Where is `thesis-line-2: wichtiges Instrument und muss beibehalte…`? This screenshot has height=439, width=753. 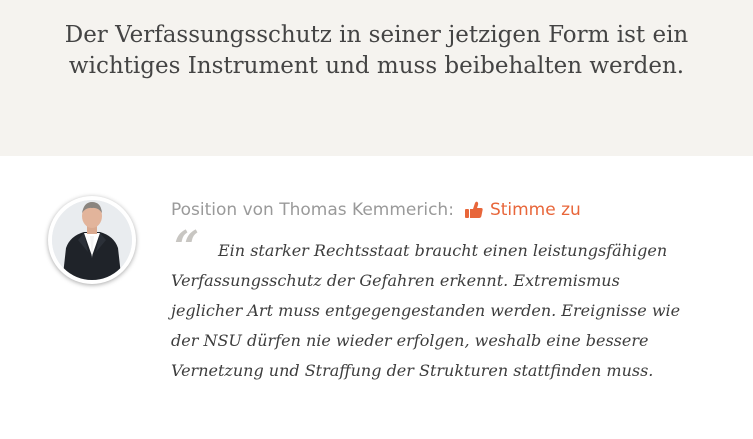 thesis-line-2: wichtiges Instrument und muss beibehalte… is located at coordinates (376, 66).